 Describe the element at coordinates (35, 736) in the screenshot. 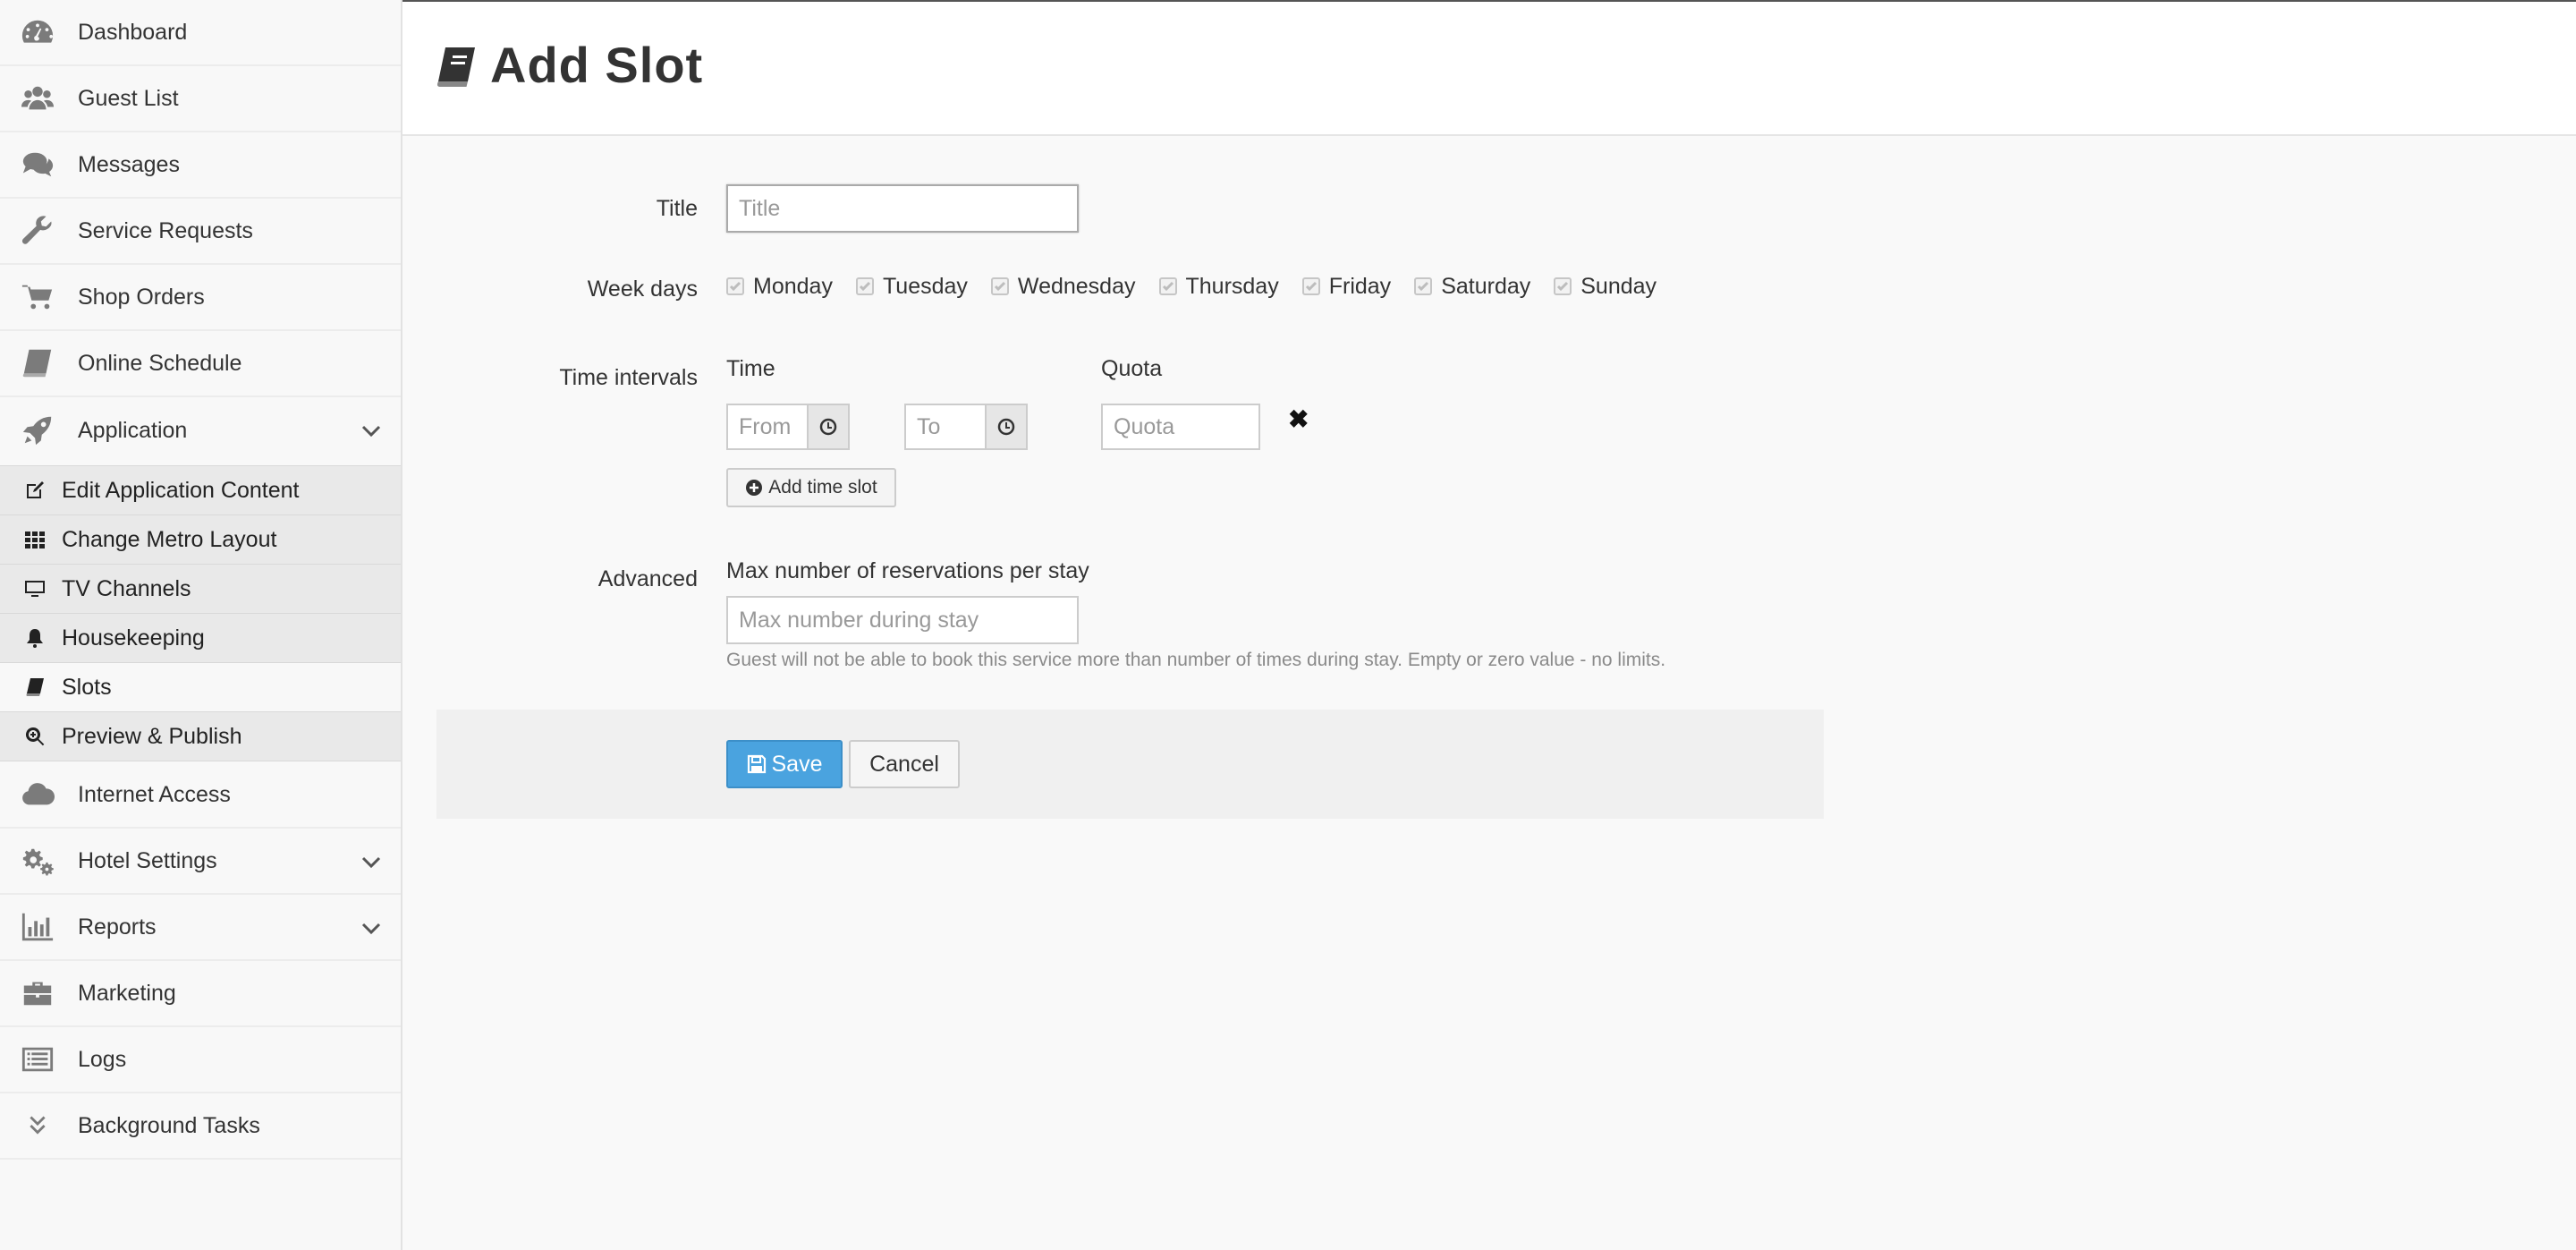

I see `search-plus-icon` at that location.